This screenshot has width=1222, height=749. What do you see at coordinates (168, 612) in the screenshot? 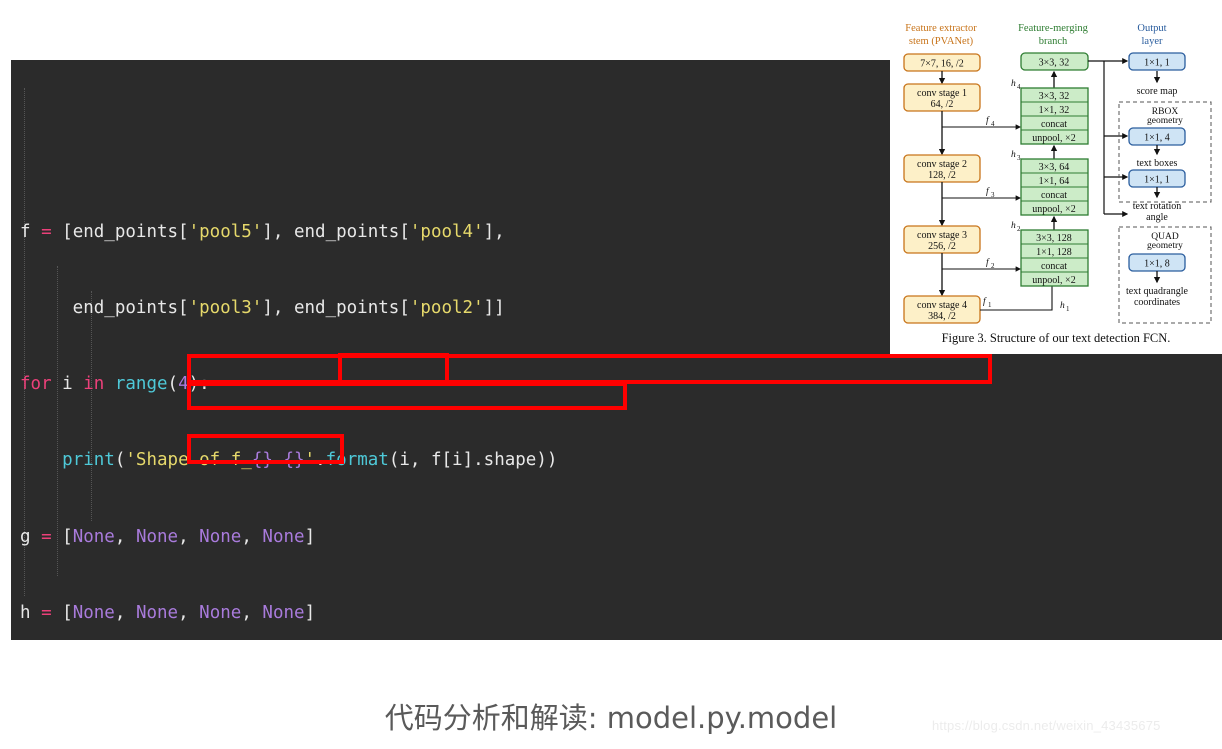
I see `code-line: h = [None, None, None, None]` at bounding box center [168, 612].